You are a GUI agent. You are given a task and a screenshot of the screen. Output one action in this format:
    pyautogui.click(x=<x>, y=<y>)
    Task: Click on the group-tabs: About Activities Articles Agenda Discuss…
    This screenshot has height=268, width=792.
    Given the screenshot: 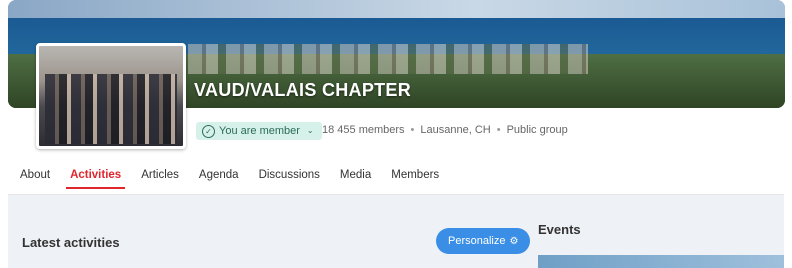 What is the action you would take?
    pyautogui.click(x=229, y=179)
    